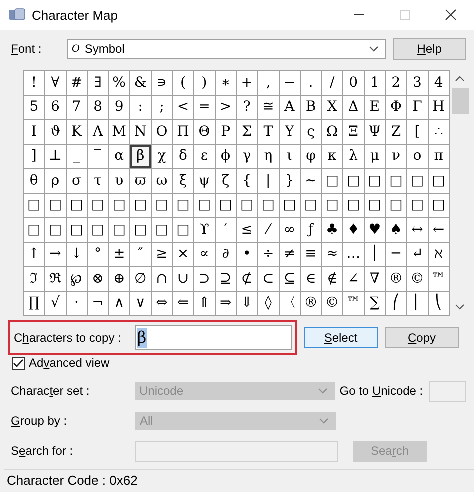  I want to click on character-cell: 1, so click(375, 83).